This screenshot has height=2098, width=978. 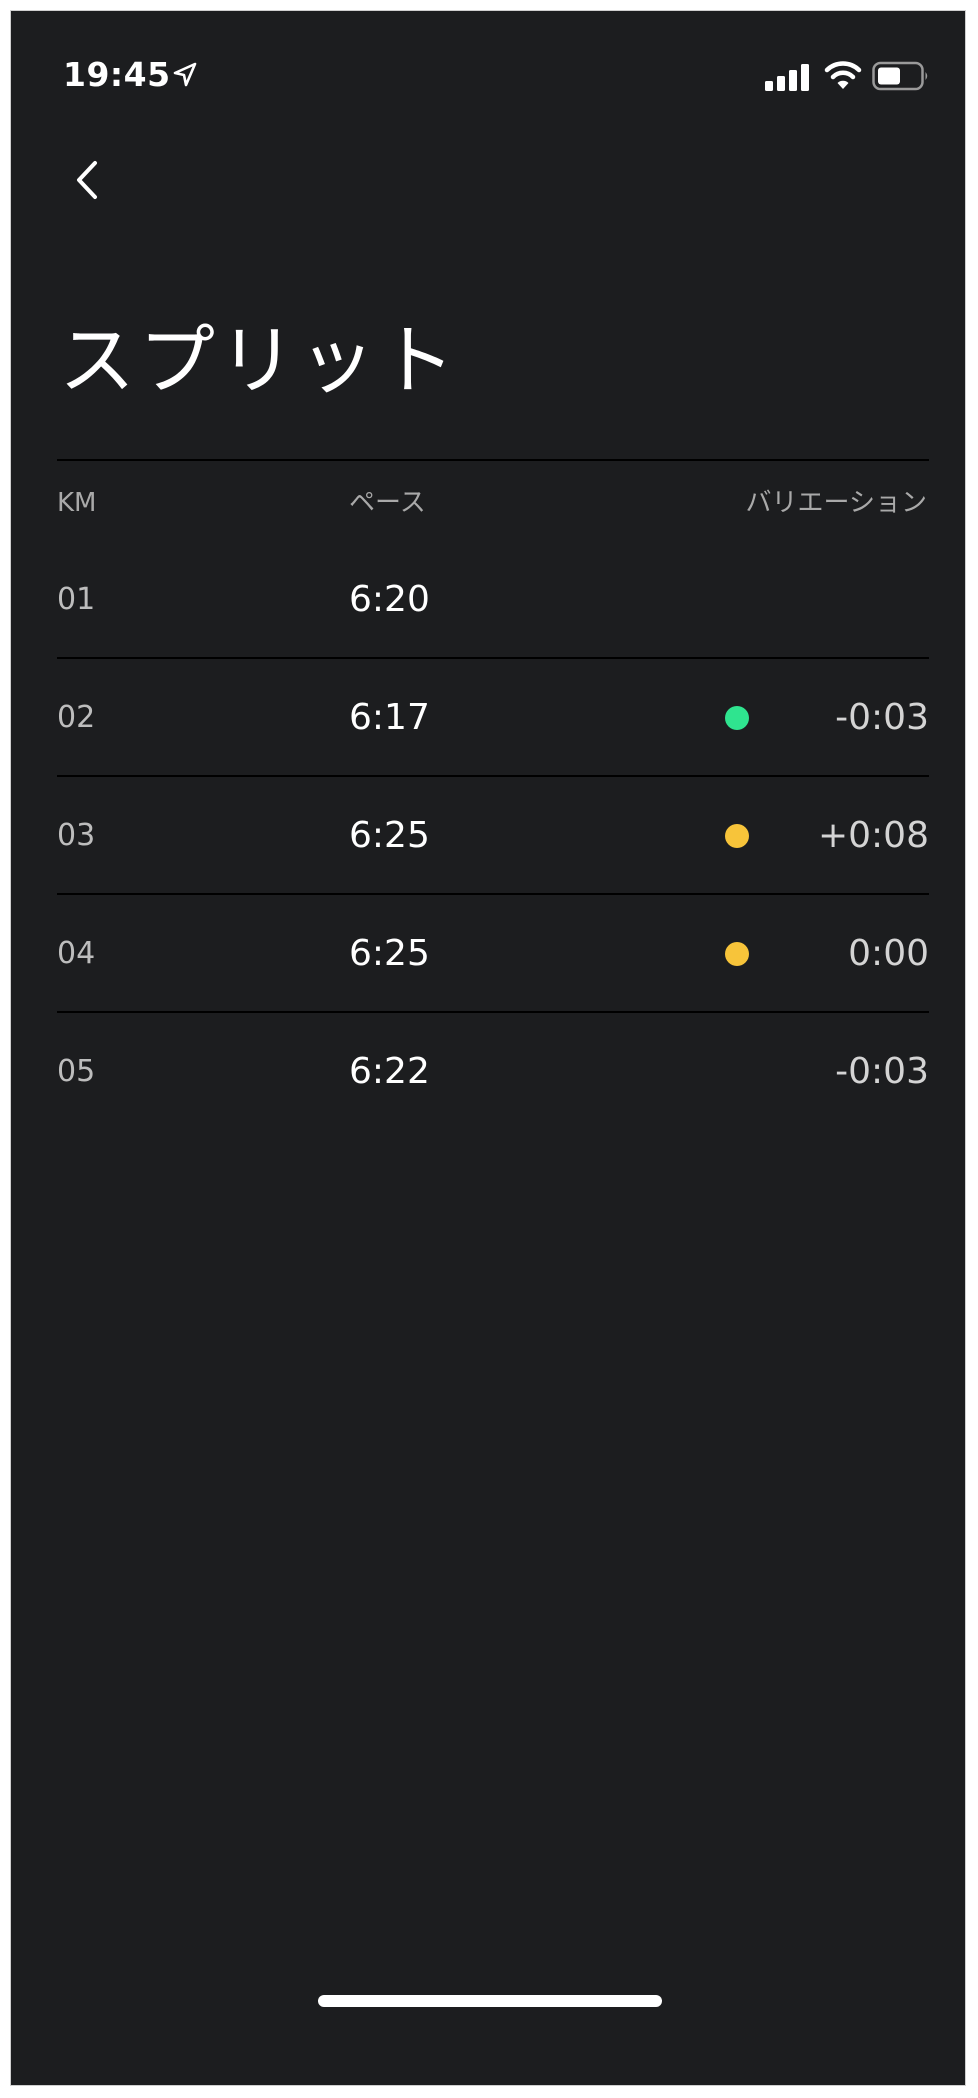 What do you see at coordinates (493, 954) in the screenshot?
I see `split-row: 04 6:25 0:00` at bounding box center [493, 954].